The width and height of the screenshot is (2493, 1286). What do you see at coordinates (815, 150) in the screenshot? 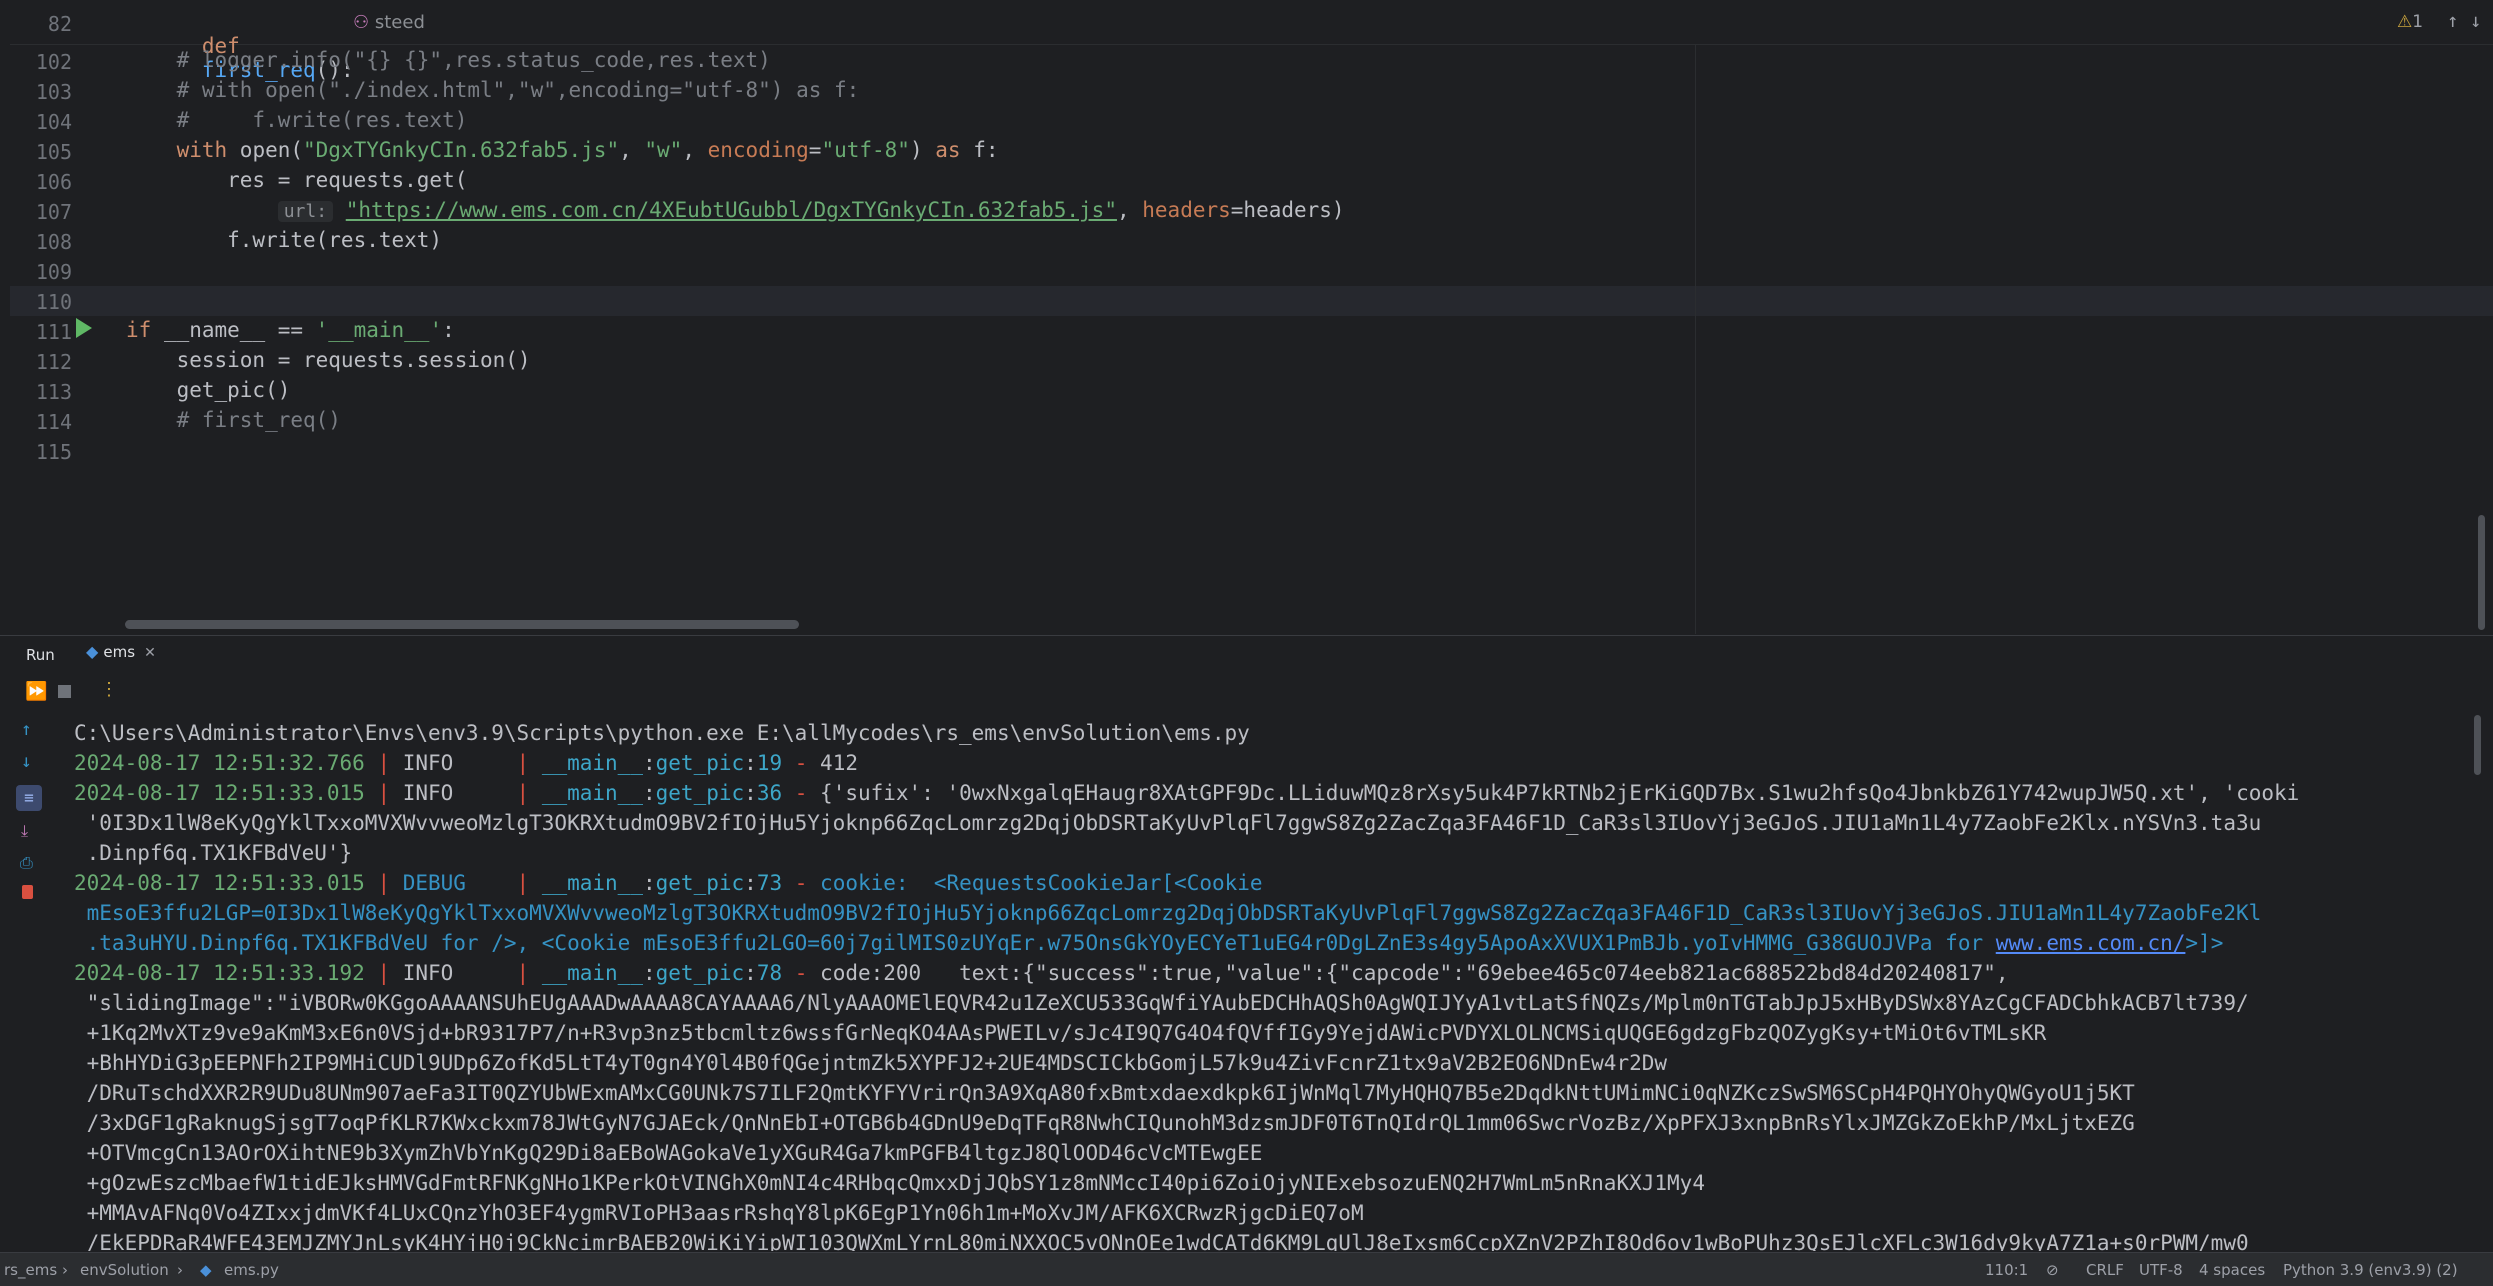
I see `code-token: =` at bounding box center [815, 150].